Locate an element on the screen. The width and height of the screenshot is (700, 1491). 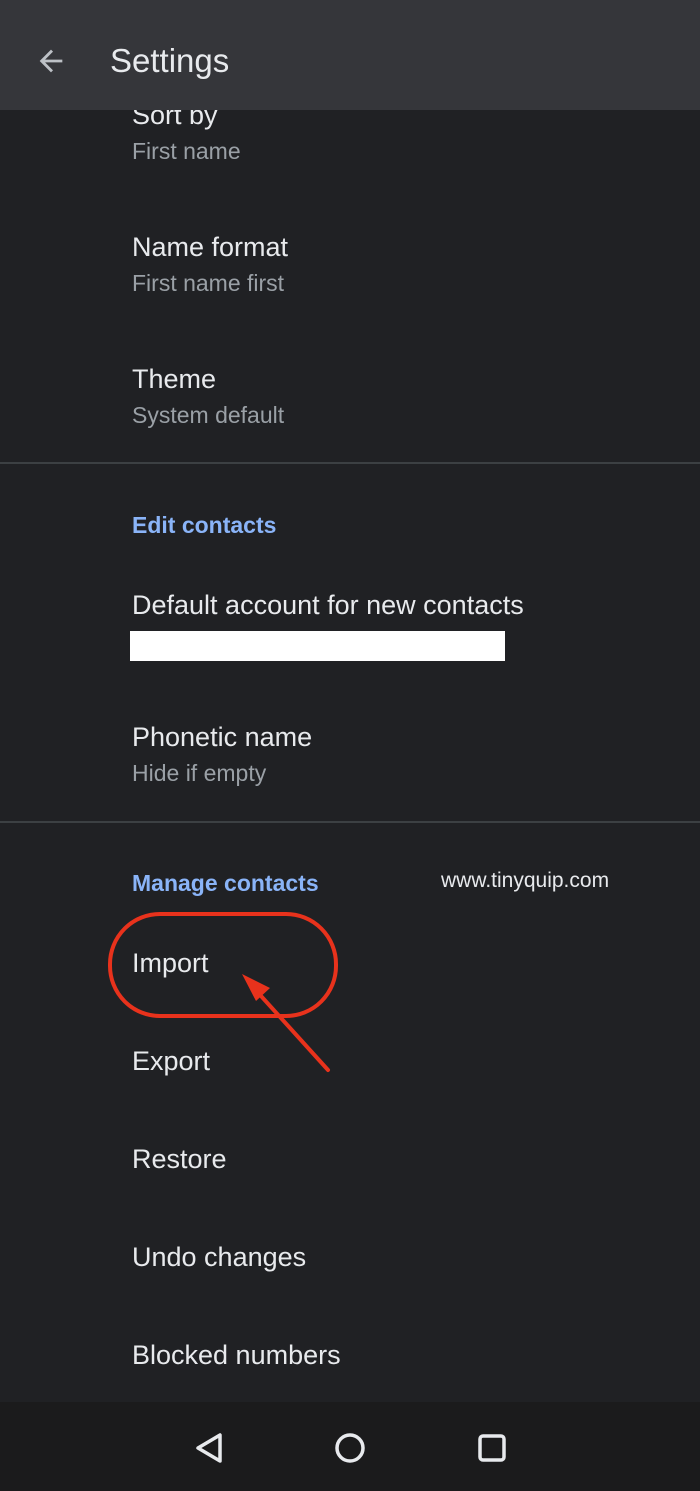
system-nav-bar is located at coordinates (350, 1446).